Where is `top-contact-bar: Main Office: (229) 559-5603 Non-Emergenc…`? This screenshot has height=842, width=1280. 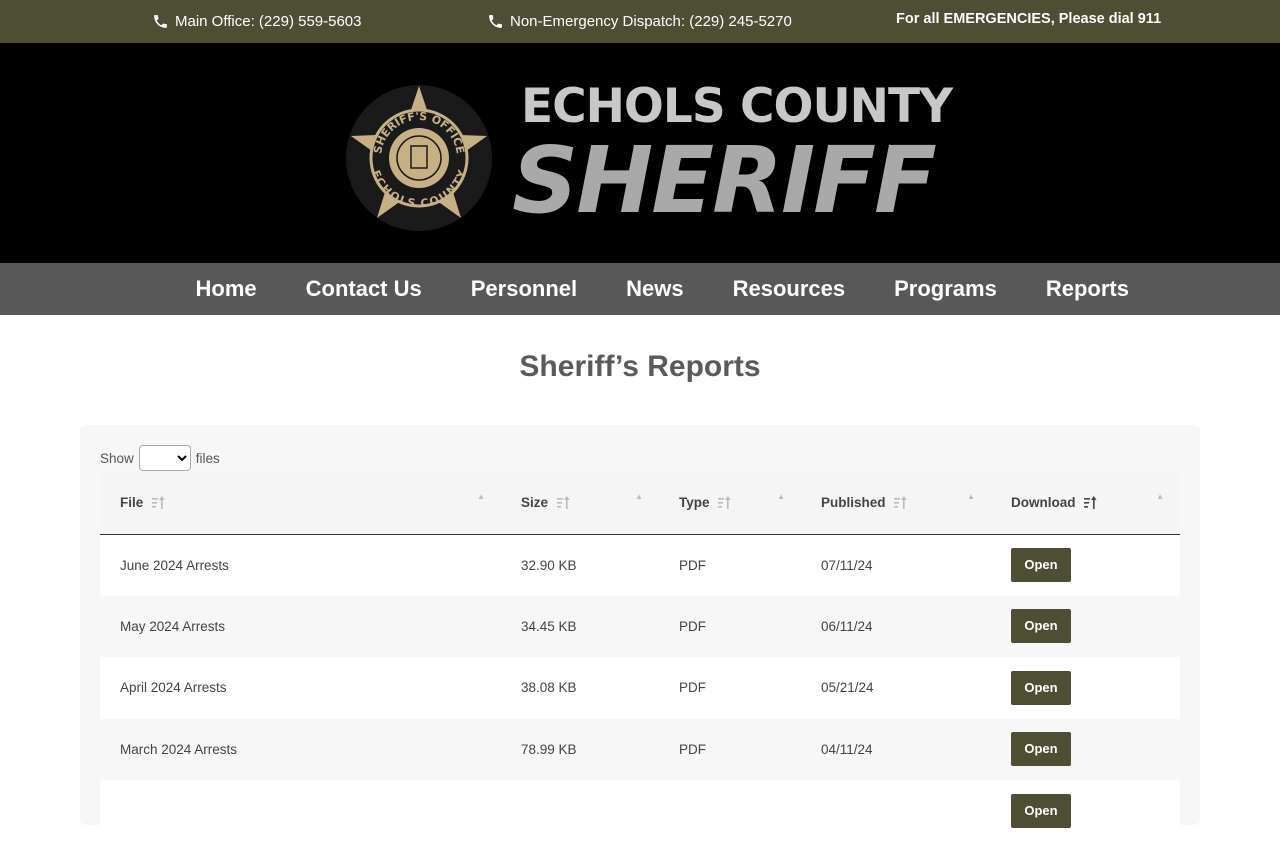 top-contact-bar: Main Office: (229) 559-5603 Non-Emergenc… is located at coordinates (640, 21).